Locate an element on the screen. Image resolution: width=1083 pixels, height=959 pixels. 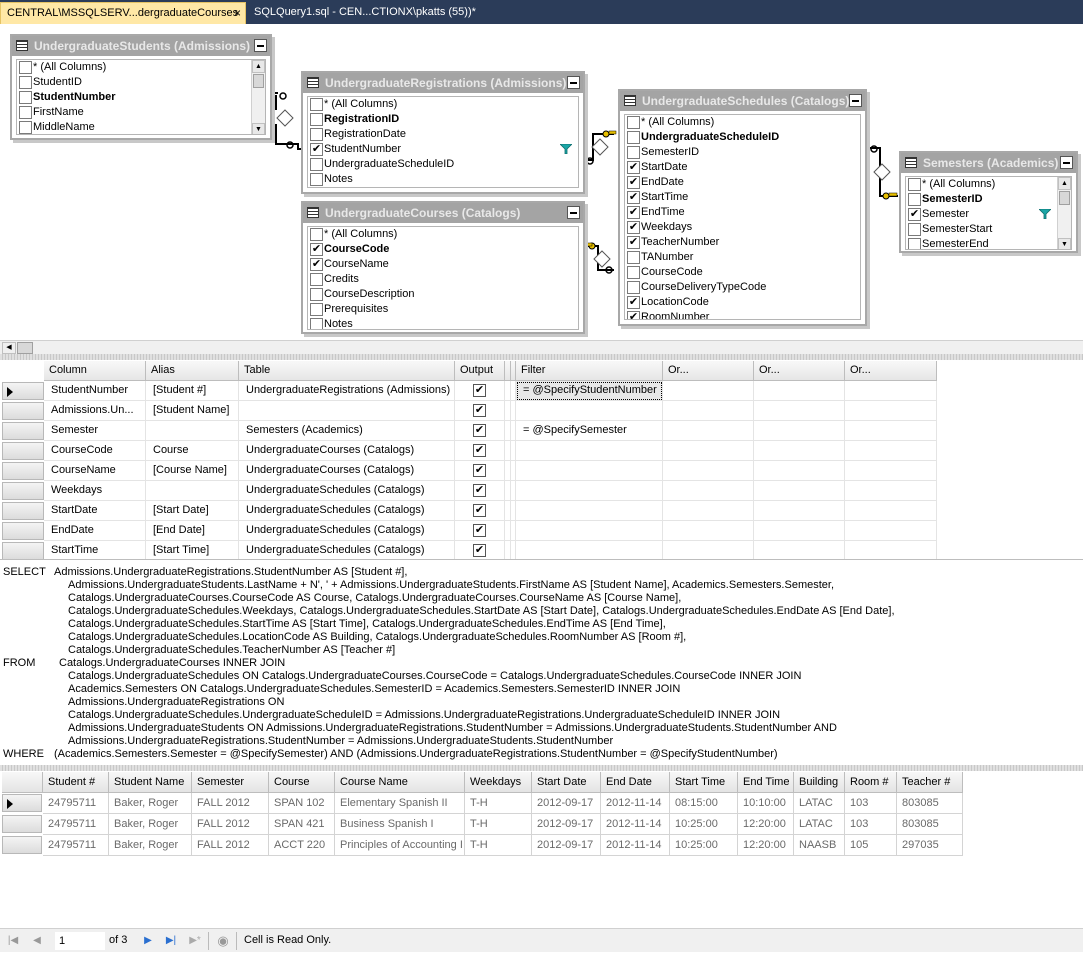
cell-teacher-number: 297035 is located at coordinates (930, 845).